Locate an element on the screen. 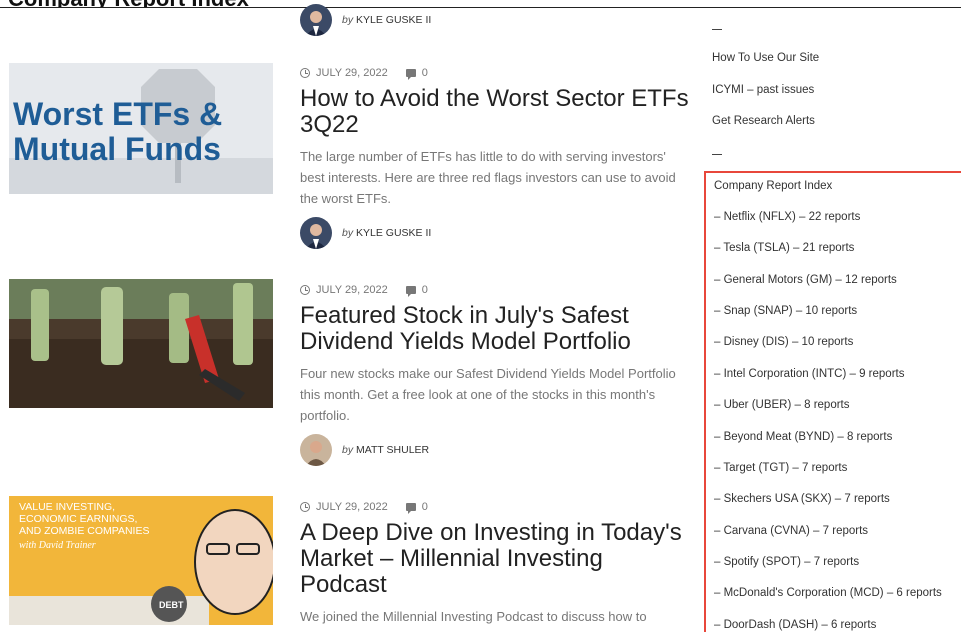 Image resolution: width=961 pixels, height=632 pixels. report-link-beyond-meat: – Beyond Meat (BYND) – 8 reports is located at coordinates (803, 437).